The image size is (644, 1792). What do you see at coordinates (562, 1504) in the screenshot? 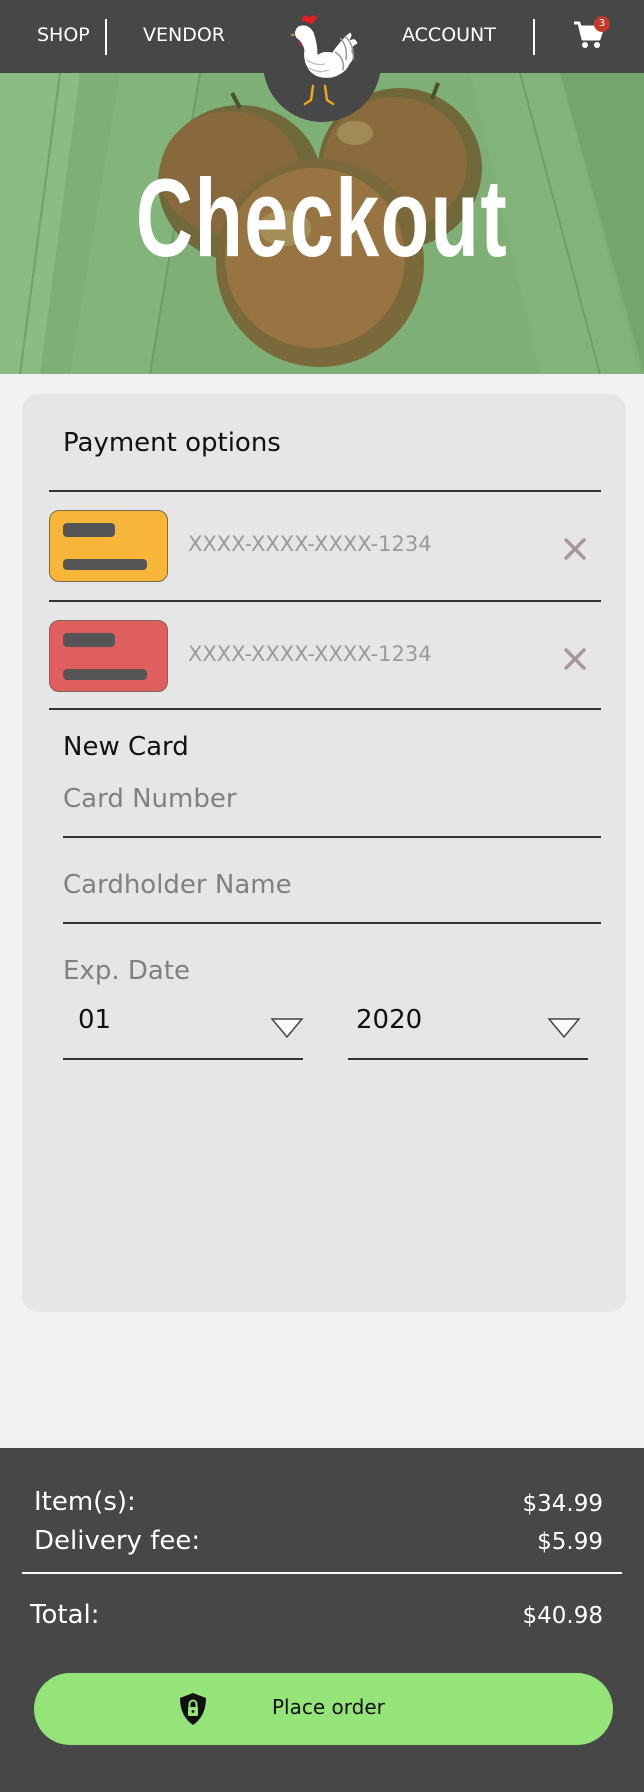
I see `items-value: $34.99` at bounding box center [562, 1504].